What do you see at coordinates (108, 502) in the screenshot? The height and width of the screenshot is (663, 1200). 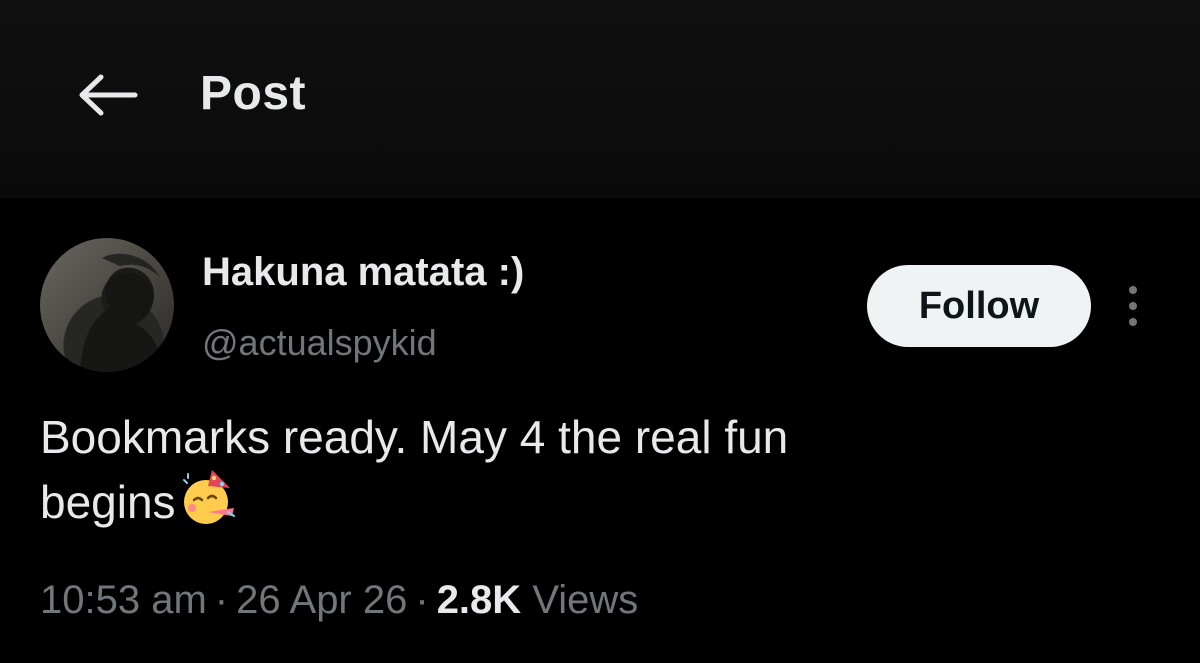 I see `post-text-fragment: begins` at bounding box center [108, 502].